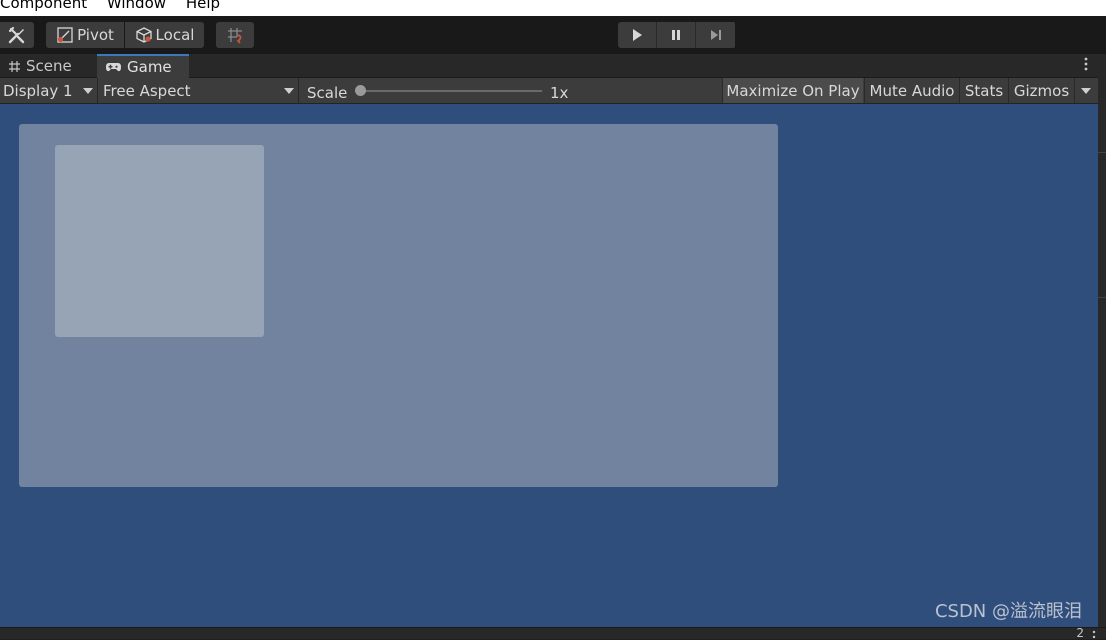 The image size is (1106, 640). What do you see at coordinates (553, 35) in the screenshot?
I see `main-toolbar: Pivot Local` at bounding box center [553, 35].